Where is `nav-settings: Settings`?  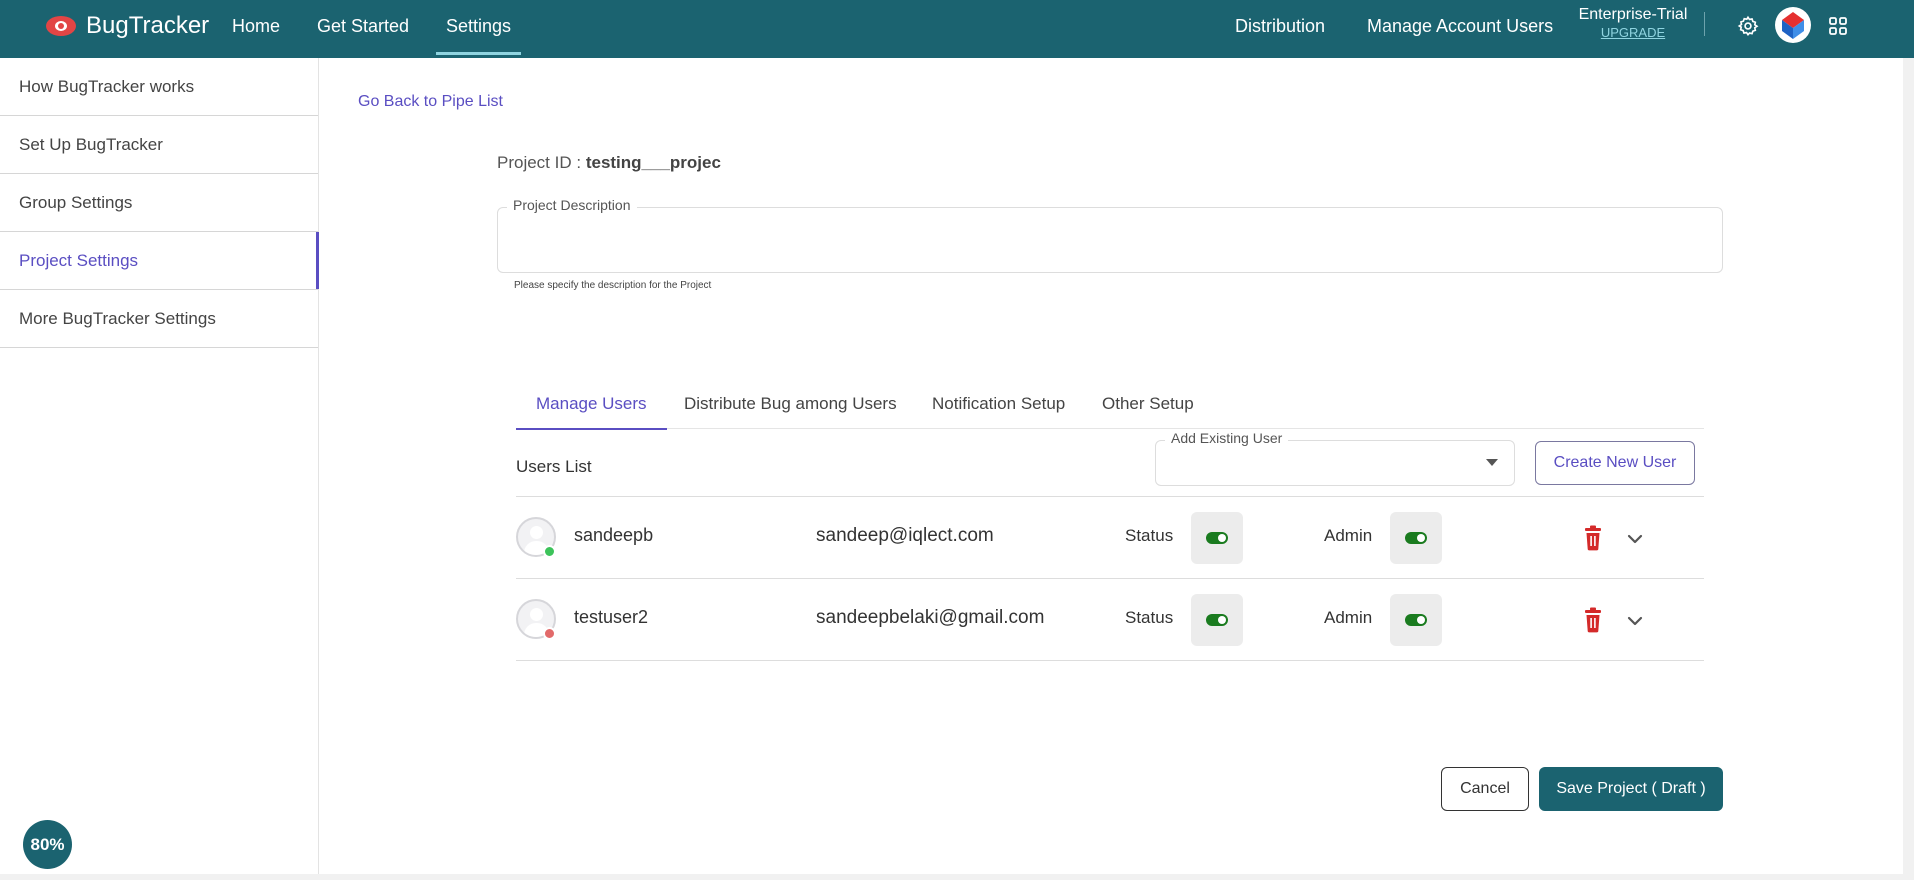
nav-settings: Settings is located at coordinates (478, 27).